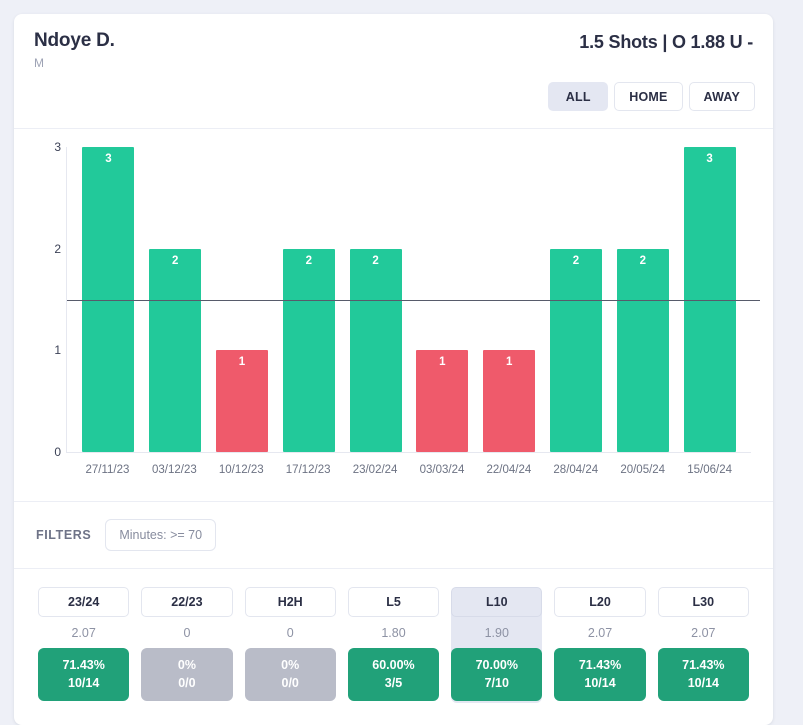  What do you see at coordinates (39, 63) in the screenshot?
I see `player-position: M` at bounding box center [39, 63].